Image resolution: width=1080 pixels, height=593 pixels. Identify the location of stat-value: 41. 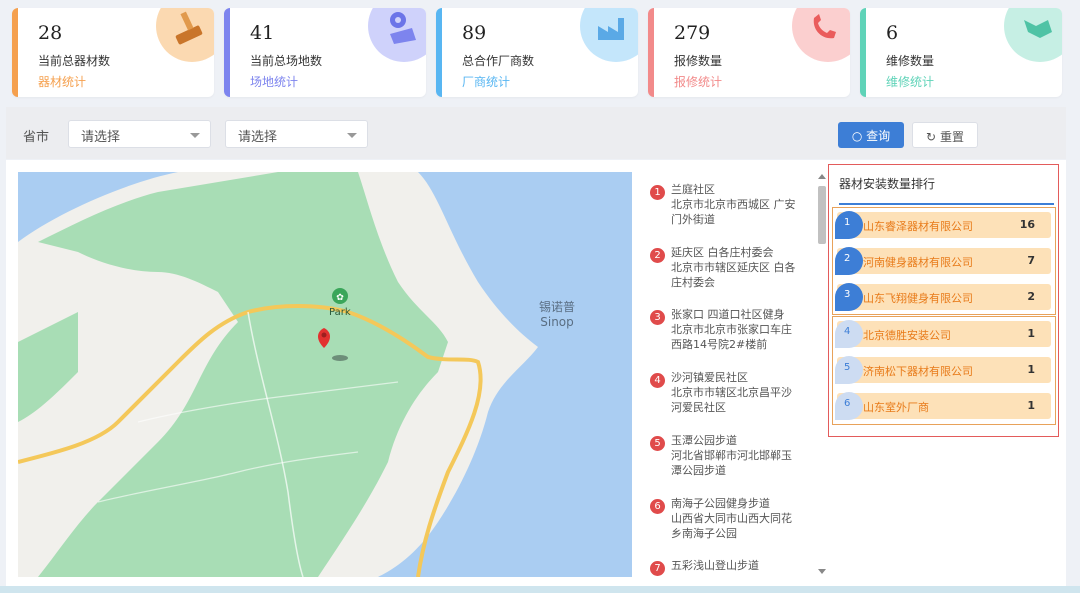
(262, 33).